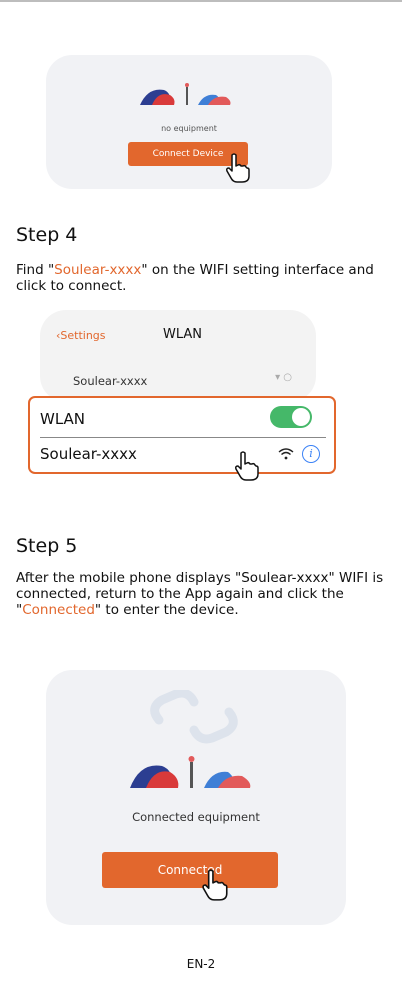 This screenshot has width=402, height=985. Describe the element at coordinates (311, 454) in the screenshot. I see `info-icon: i` at that location.